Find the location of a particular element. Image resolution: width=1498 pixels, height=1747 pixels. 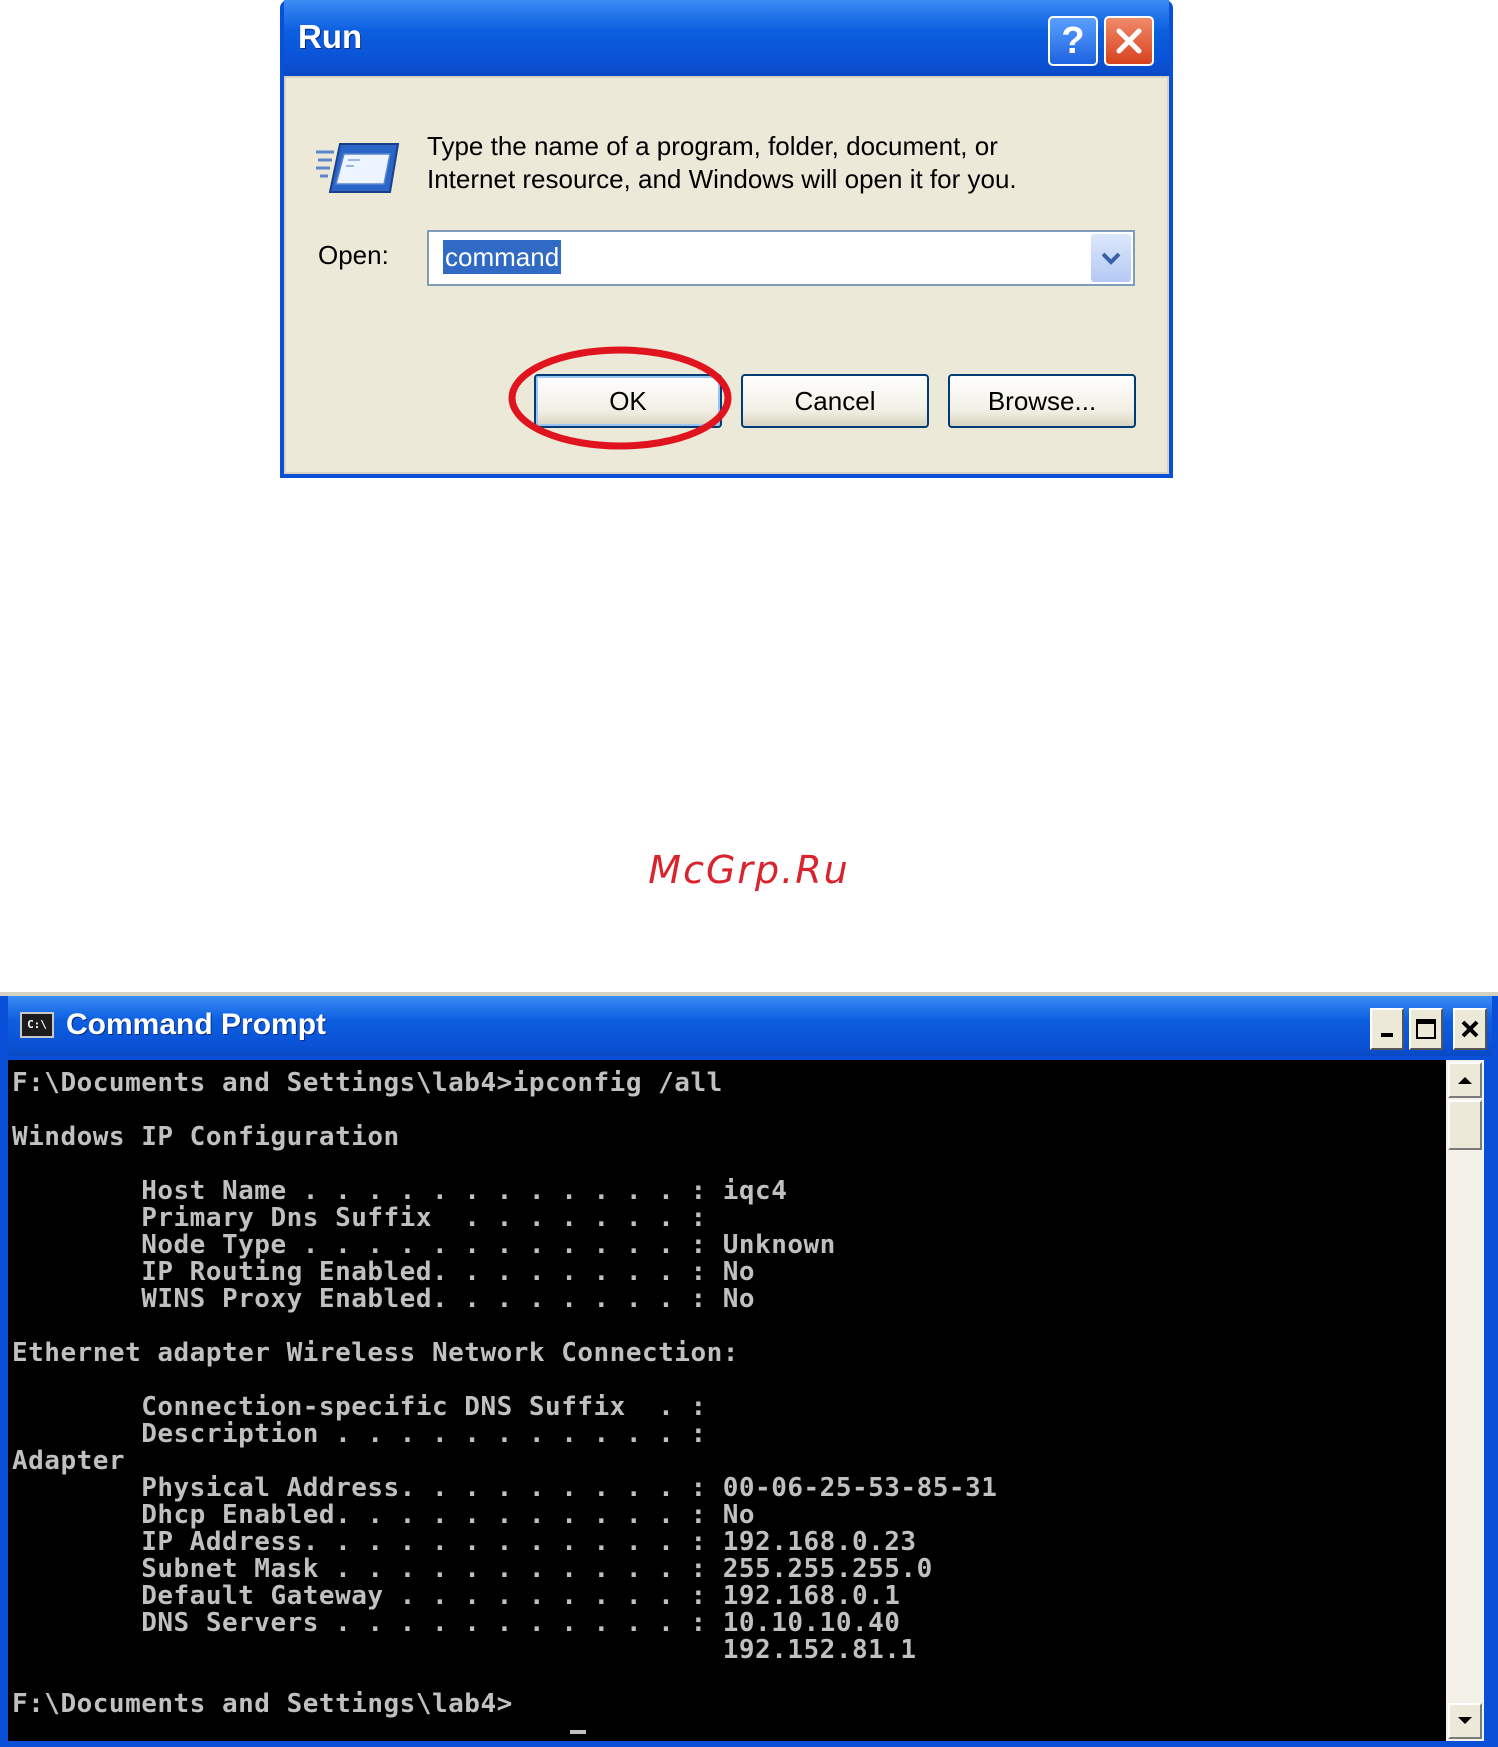

chevron-down-icon is located at coordinates (1111, 258).